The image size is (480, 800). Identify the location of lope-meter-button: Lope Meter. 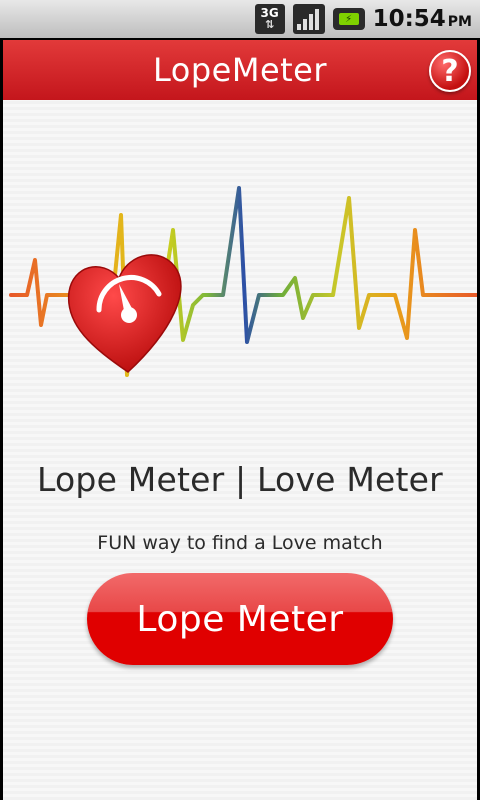
(240, 619).